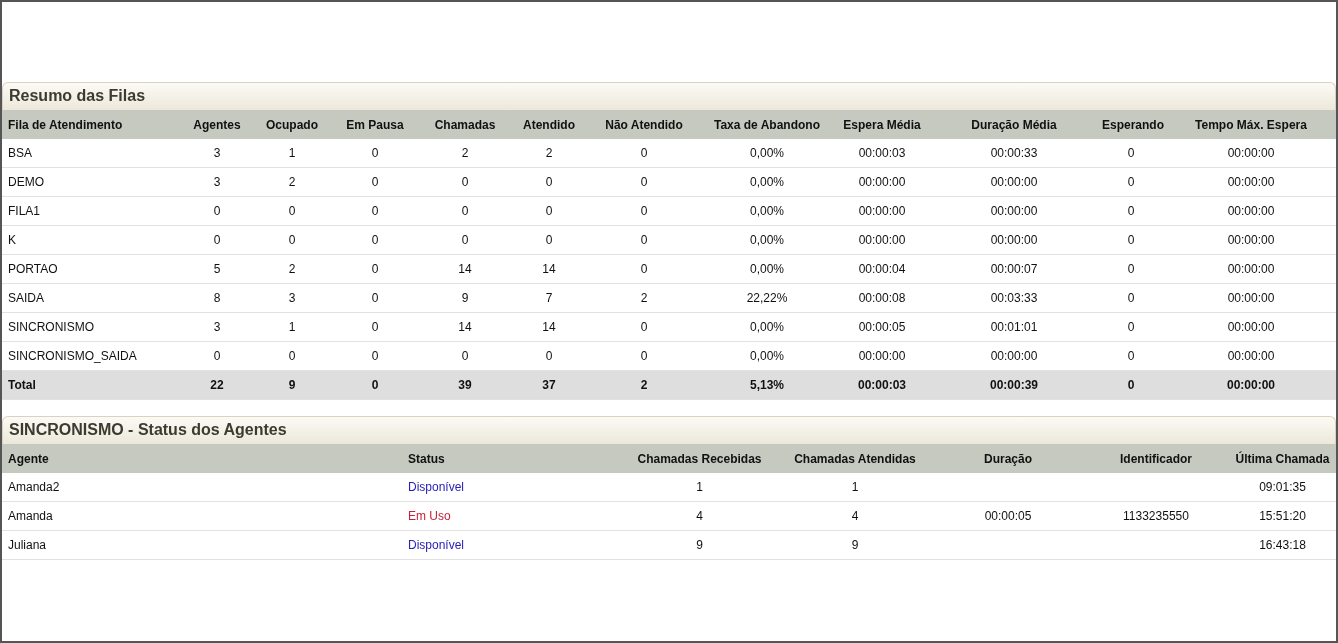 The height and width of the screenshot is (643, 1338). What do you see at coordinates (92, 182) in the screenshot?
I see `table-cell: DEMO` at bounding box center [92, 182].